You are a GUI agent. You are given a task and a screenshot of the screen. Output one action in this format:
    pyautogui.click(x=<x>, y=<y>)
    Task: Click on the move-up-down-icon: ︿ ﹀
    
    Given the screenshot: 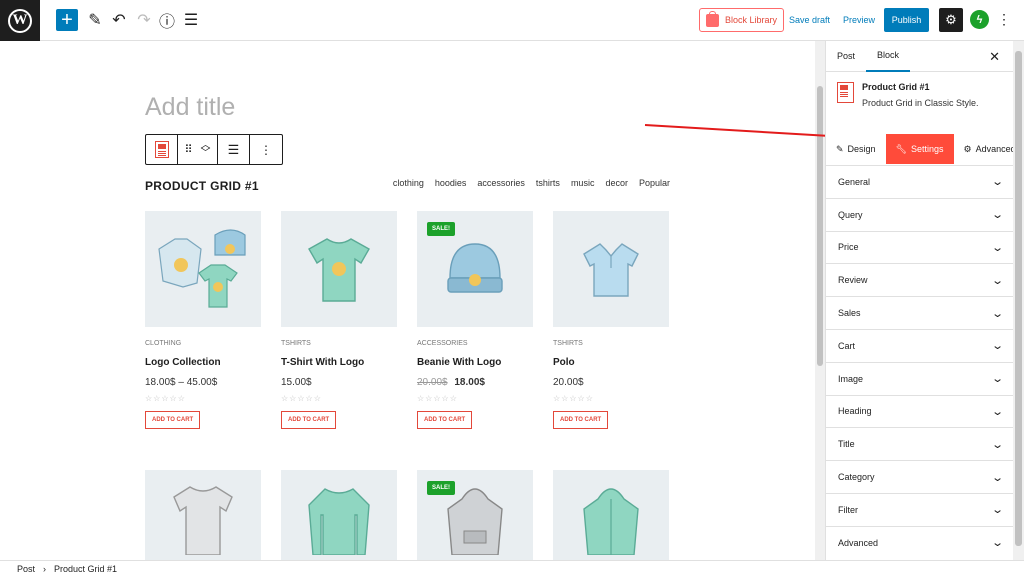 What is the action you would take?
    pyautogui.click(x=206, y=149)
    